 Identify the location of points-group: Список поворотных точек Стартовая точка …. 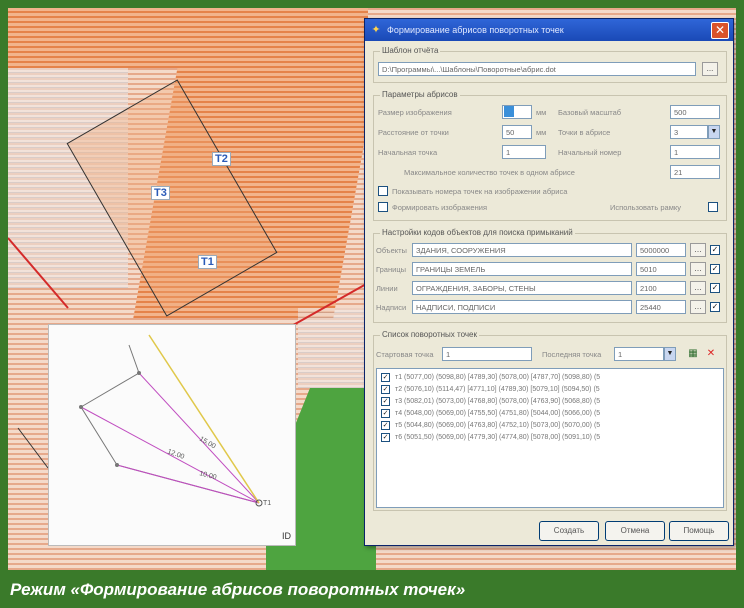
(550, 420).